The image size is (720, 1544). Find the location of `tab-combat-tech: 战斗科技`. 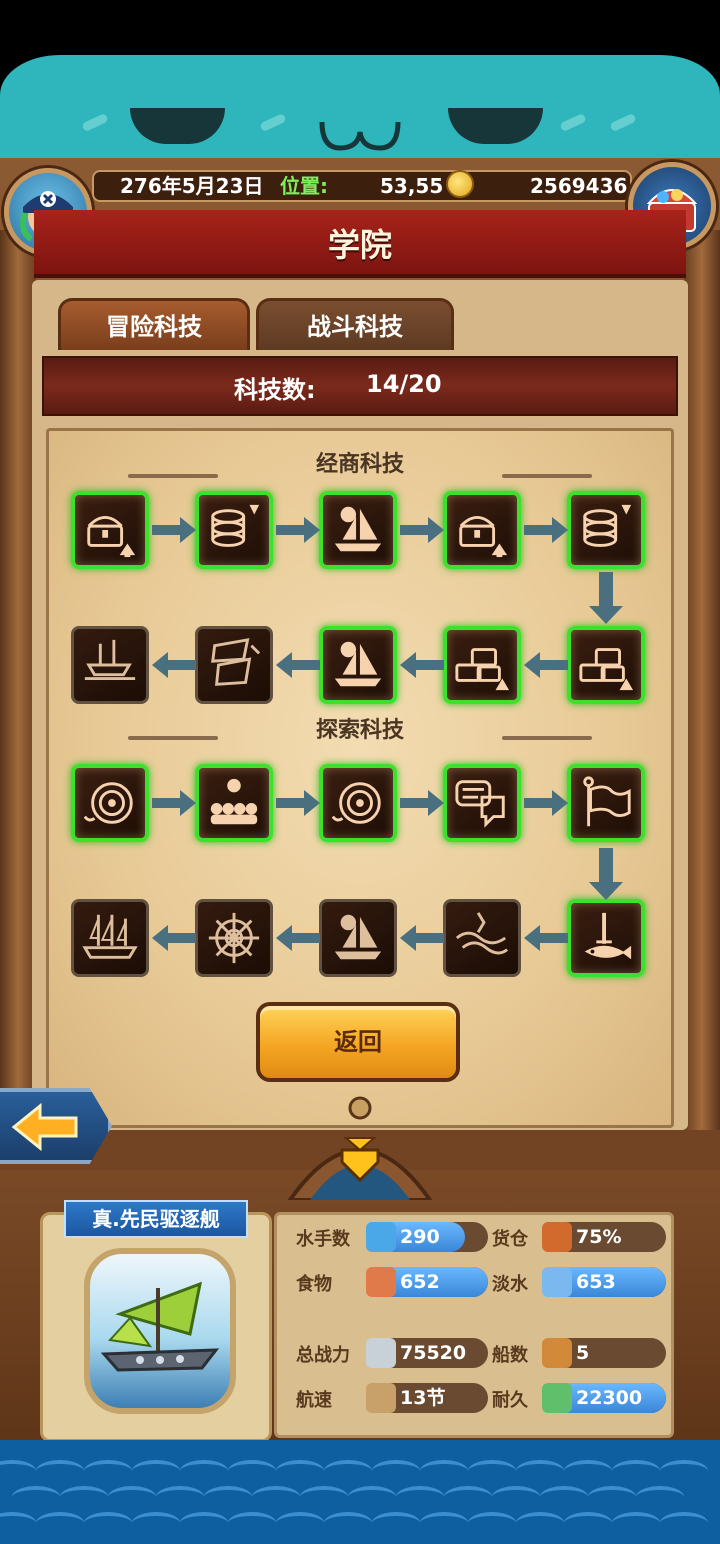

tab-combat-tech: 战斗科技 is located at coordinates (355, 324).